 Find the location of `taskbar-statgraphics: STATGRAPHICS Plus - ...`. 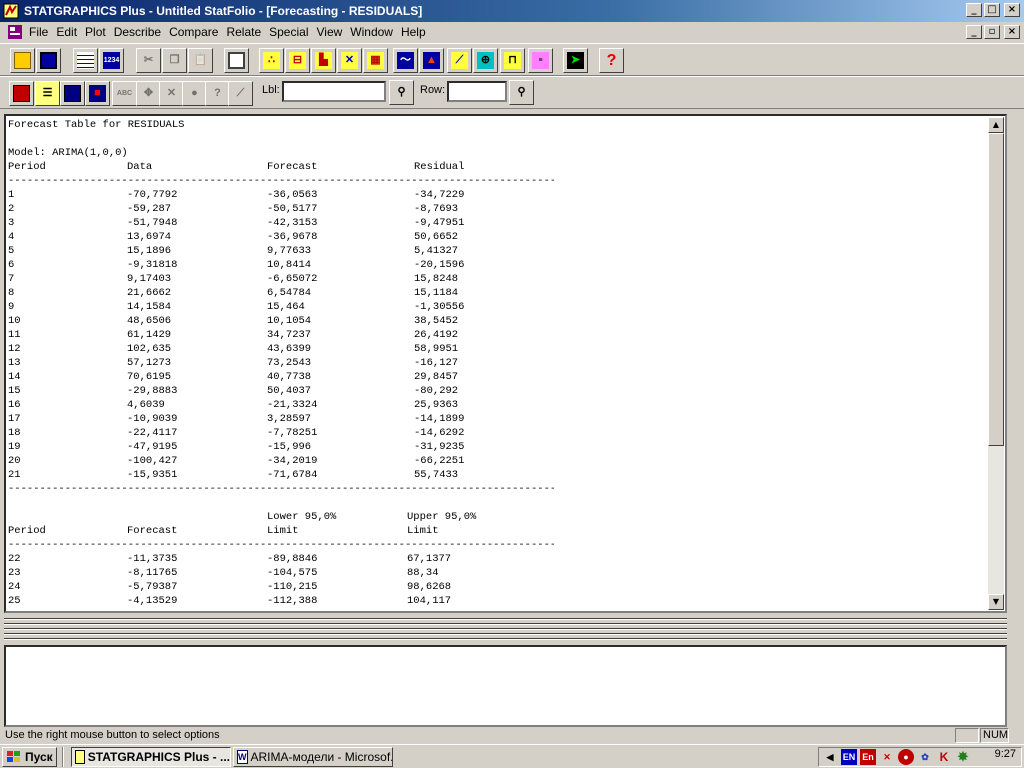

taskbar-statgraphics: STATGRAPHICS Plus - ... is located at coordinates (151, 757).